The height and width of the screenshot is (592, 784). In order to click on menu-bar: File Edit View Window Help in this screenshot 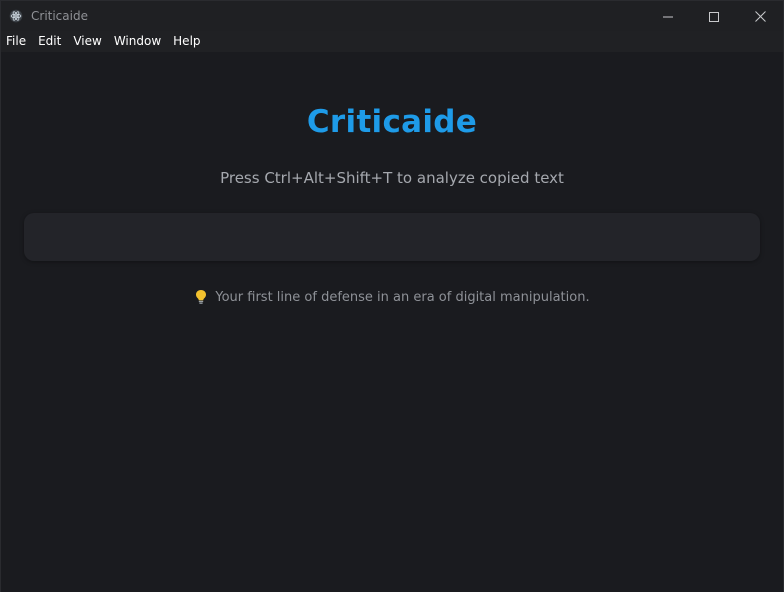, I will do `click(392, 41)`.